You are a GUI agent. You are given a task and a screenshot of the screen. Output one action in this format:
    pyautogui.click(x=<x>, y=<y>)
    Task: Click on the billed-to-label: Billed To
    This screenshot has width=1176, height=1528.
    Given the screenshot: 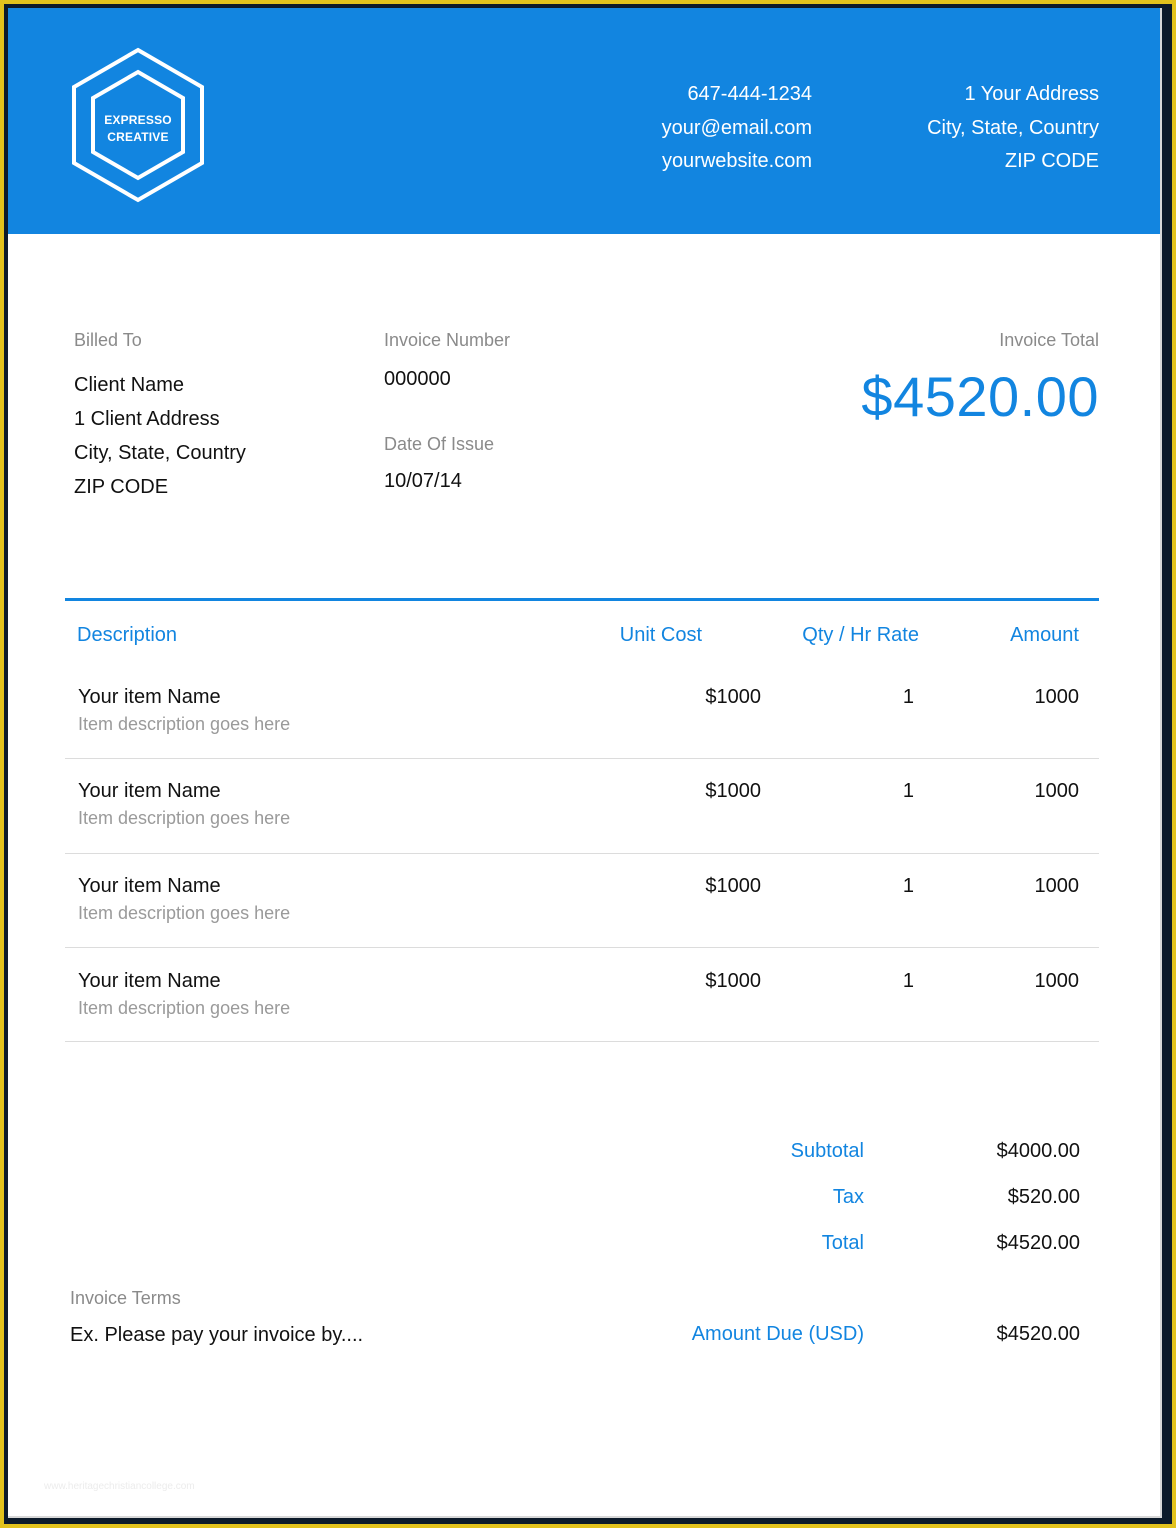 What is the action you would take?
    pyautogui.click(x=108, y=340)
    